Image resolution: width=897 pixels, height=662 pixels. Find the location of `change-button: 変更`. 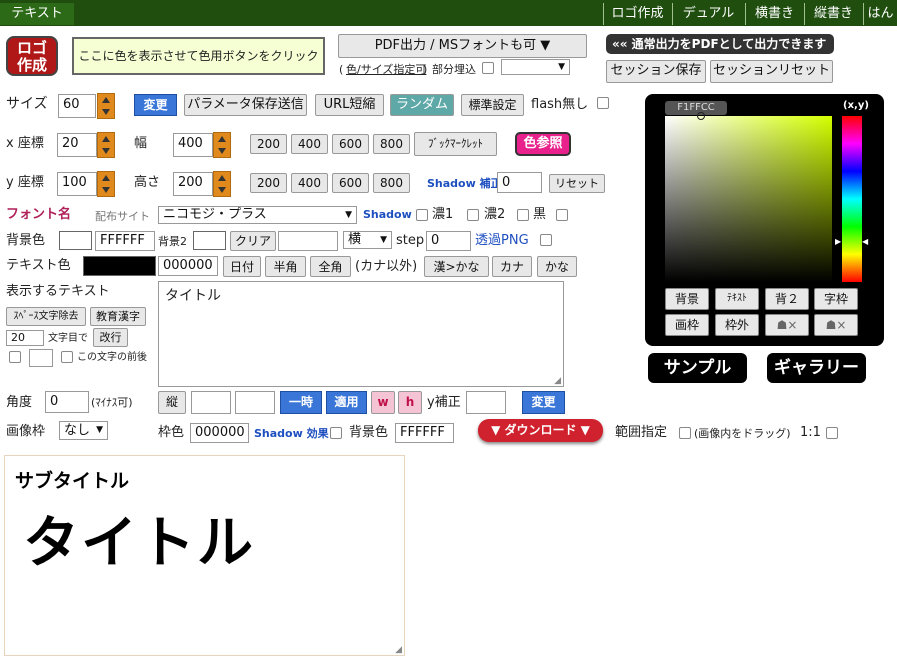

change-button: 変更 is located at coordinates (155, 105).